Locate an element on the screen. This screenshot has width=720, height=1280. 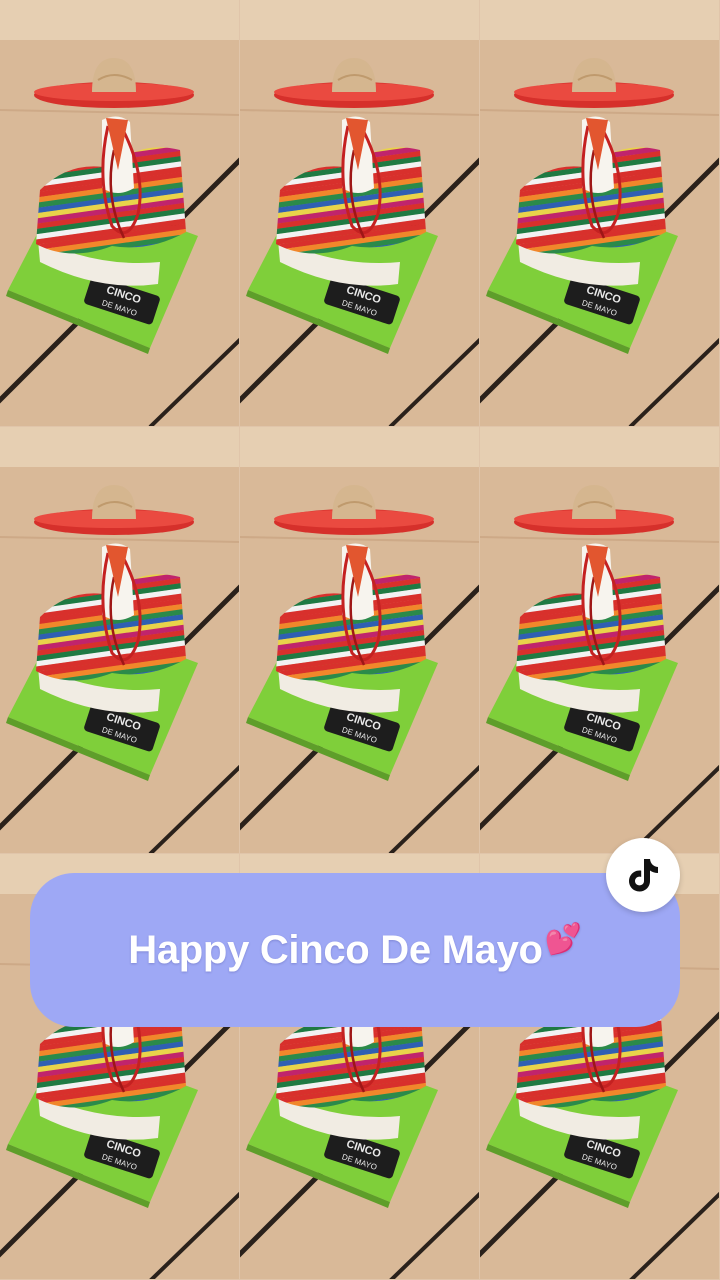
tiktok-badge is located at coordinates (643, 875).